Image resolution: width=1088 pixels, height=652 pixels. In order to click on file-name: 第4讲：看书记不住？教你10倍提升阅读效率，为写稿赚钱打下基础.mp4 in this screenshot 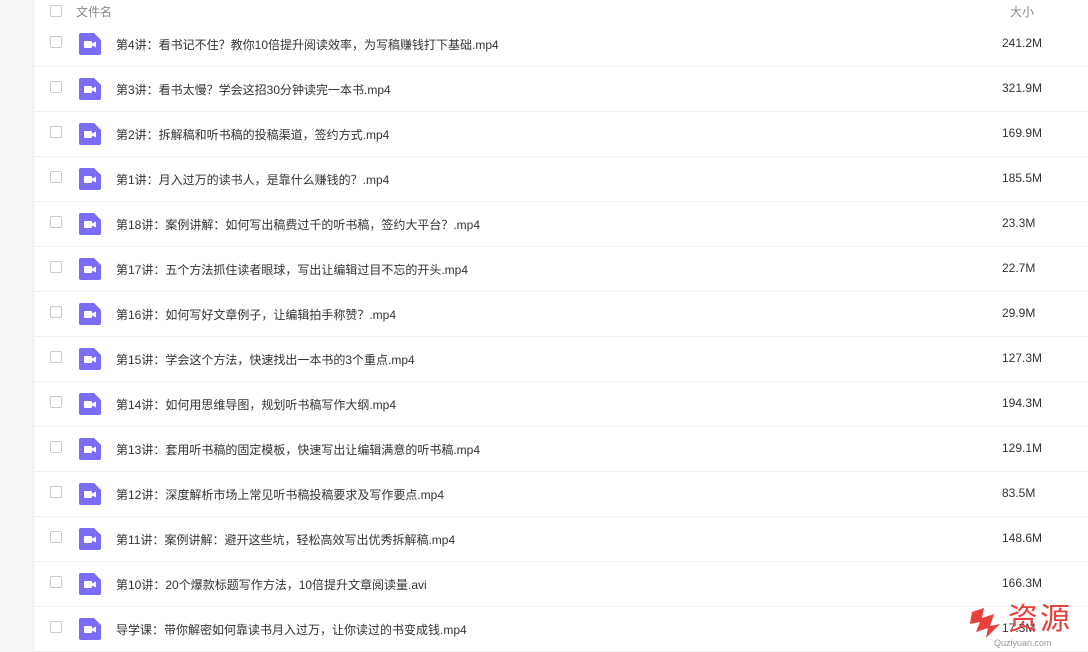, I will do `click(307, 44)`.